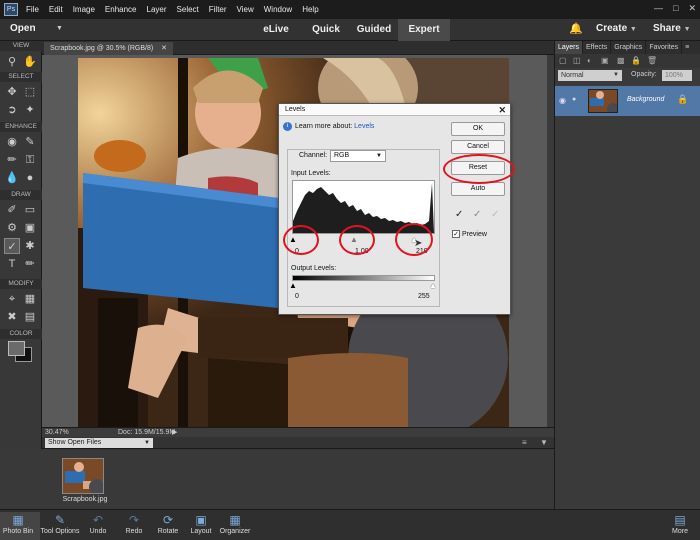 The image size is (700, 540). Describe the element at coordinates (278, 9) in the screenshot. I see `menu-window: Window` at that location.